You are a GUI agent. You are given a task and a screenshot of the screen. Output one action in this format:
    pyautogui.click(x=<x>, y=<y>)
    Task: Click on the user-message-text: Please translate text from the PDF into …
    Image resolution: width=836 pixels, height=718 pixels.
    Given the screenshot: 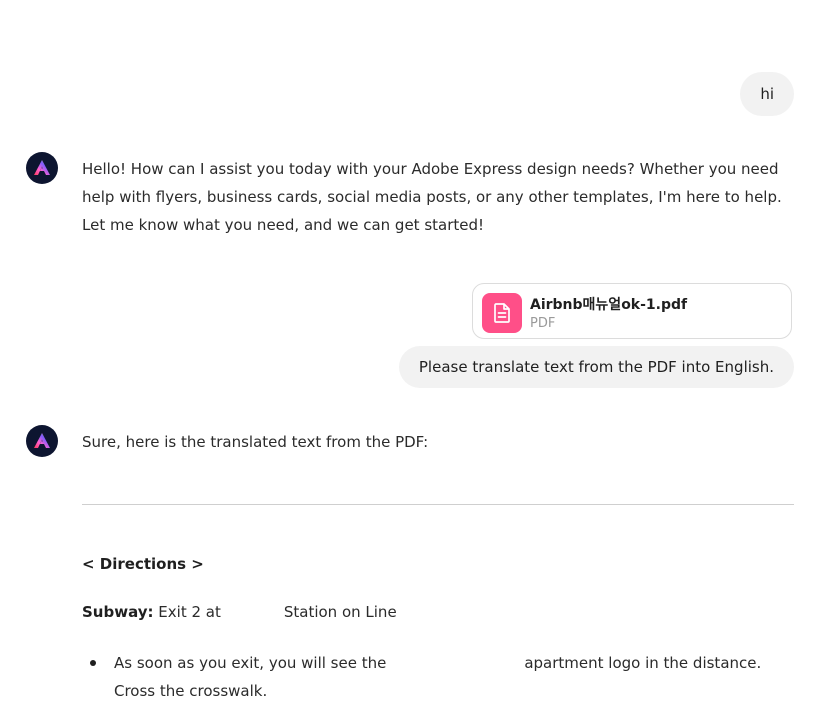 What is the action you would take?
    pyautogui.click(x=596, y=367)
    